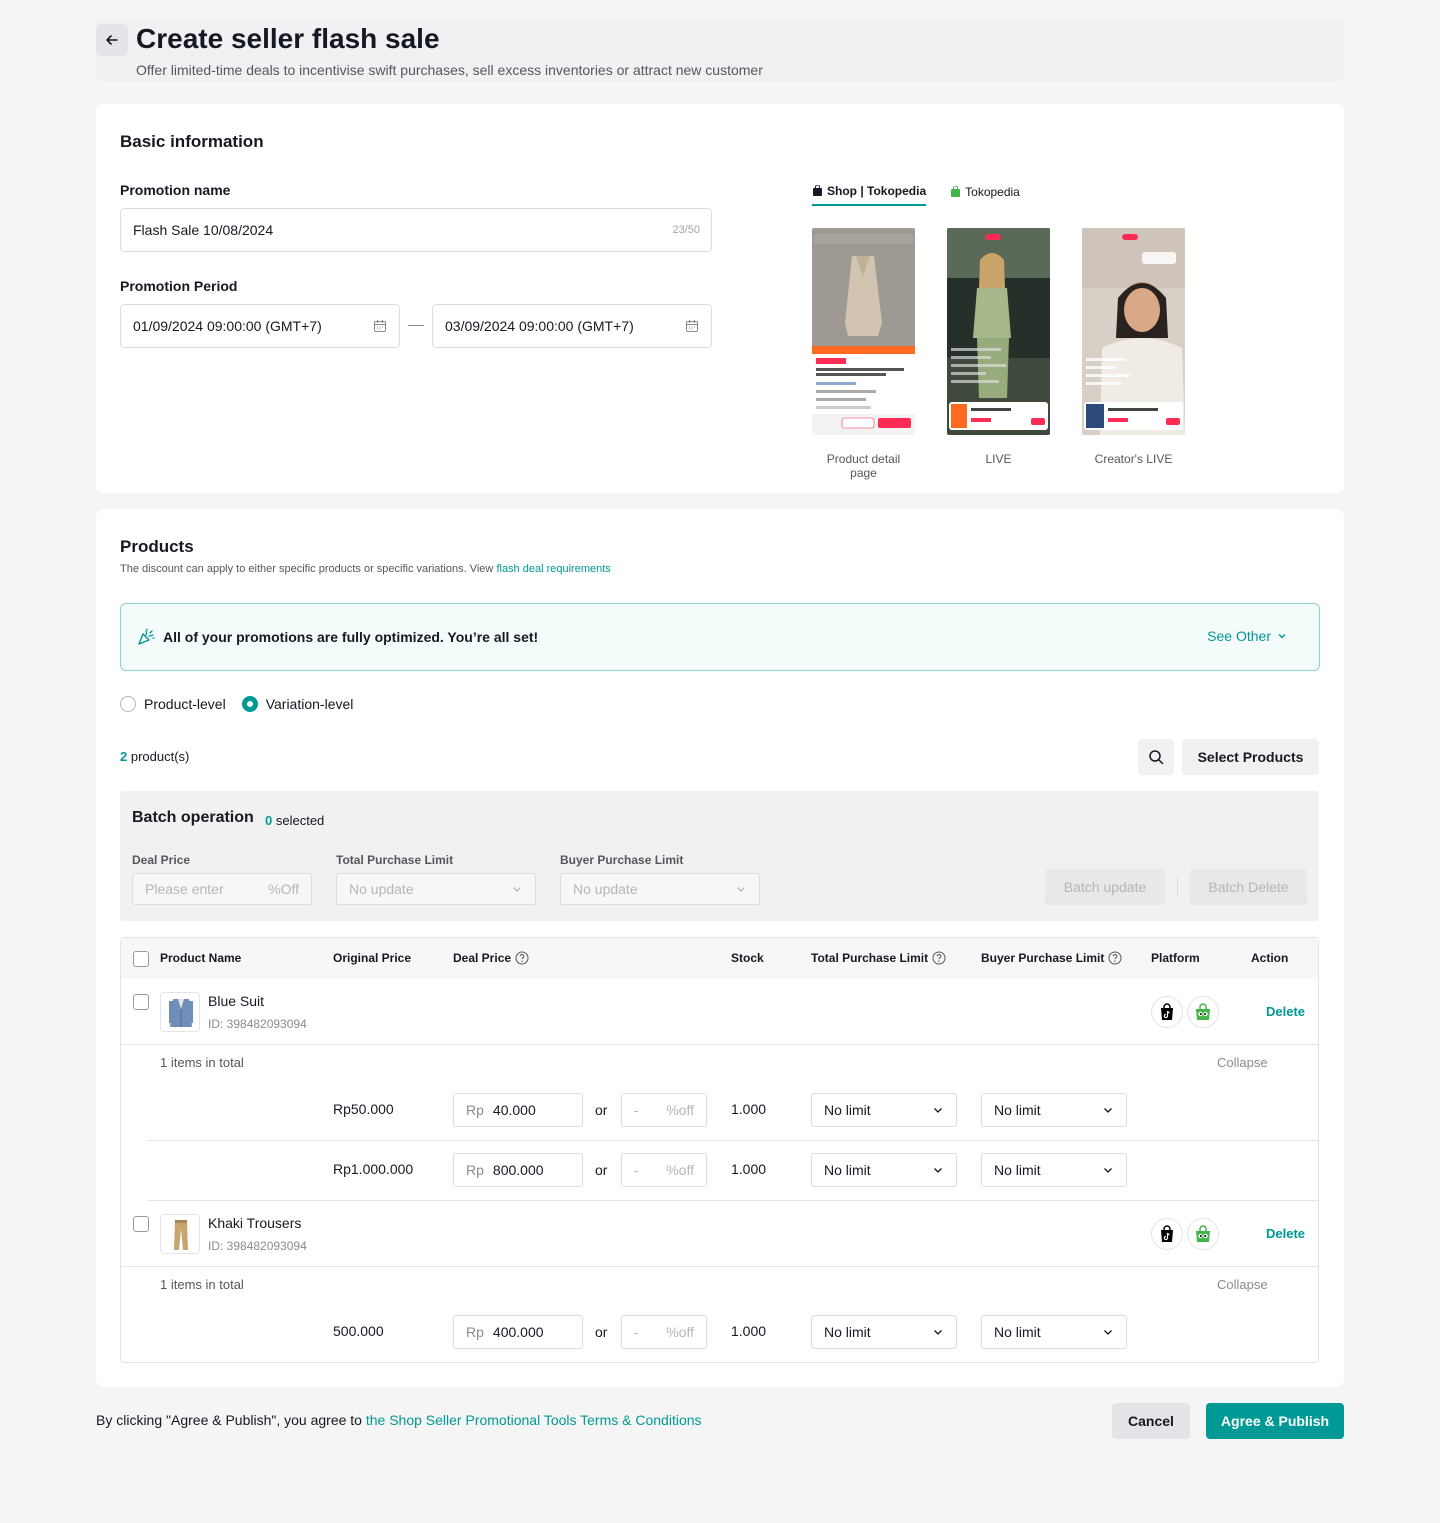  What do you see at coordinates (297, 704) in the screenshot?
I see `radio-variation-level: Variation-level` at bounding box center [297, 704].